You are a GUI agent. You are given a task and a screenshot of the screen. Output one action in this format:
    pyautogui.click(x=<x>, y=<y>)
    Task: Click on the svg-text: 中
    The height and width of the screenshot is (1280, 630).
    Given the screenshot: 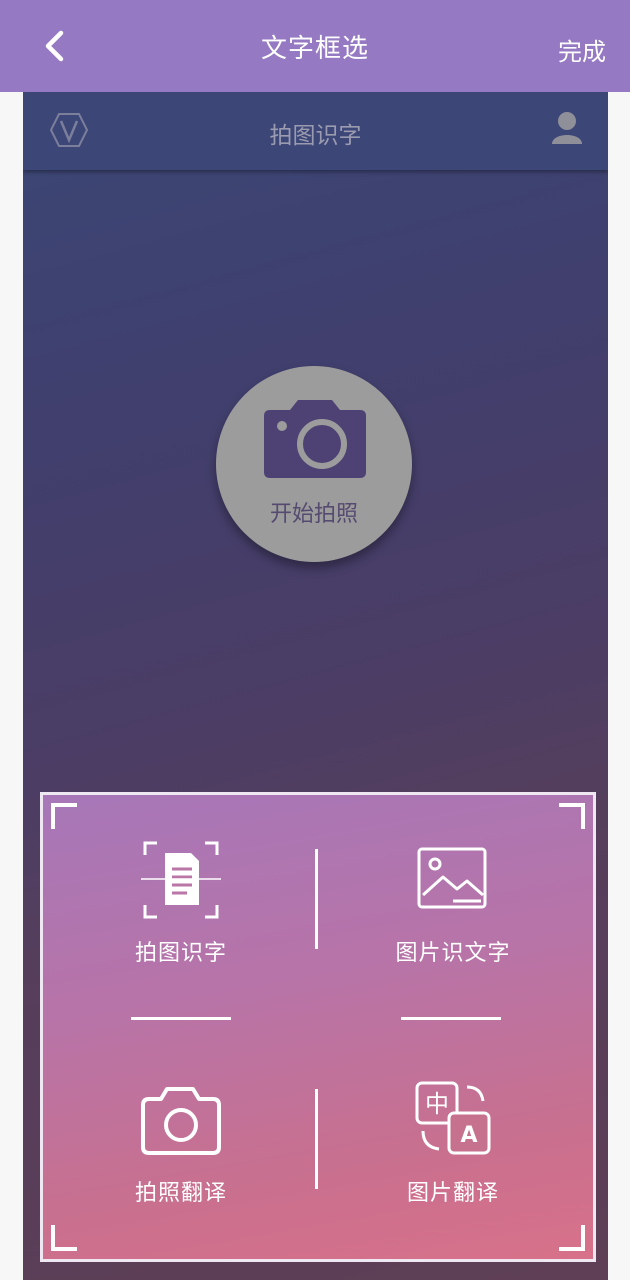 What is the action you would take?
    pyautogui.click(x=437, y=1104)
    